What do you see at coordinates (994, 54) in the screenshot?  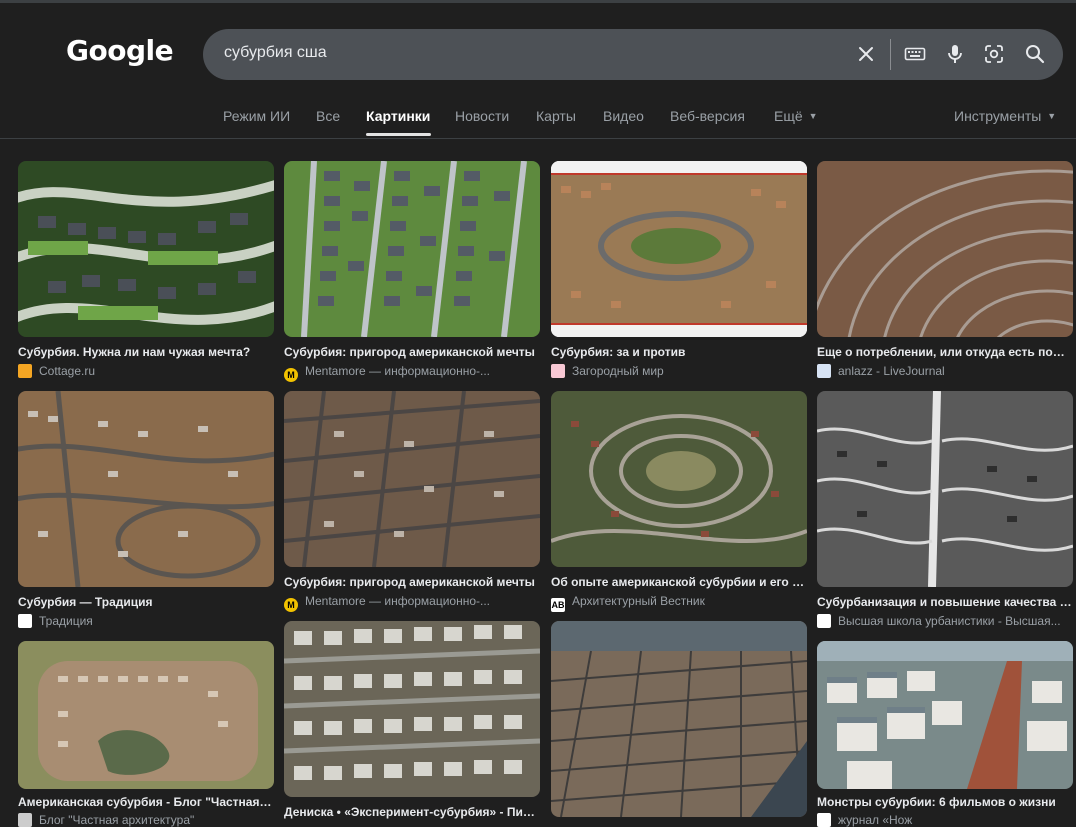 I see `lens-camera-icon` at bounding box center [994, 54].